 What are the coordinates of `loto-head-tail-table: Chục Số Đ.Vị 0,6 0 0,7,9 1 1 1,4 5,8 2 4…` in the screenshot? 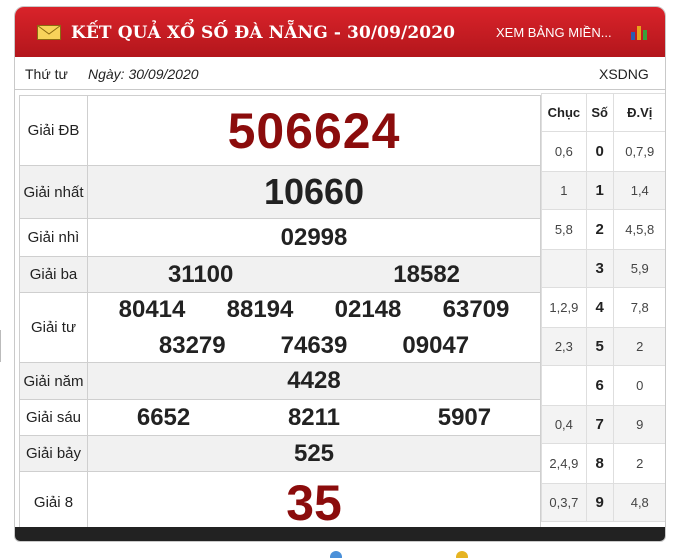 It's located at (603, 307).